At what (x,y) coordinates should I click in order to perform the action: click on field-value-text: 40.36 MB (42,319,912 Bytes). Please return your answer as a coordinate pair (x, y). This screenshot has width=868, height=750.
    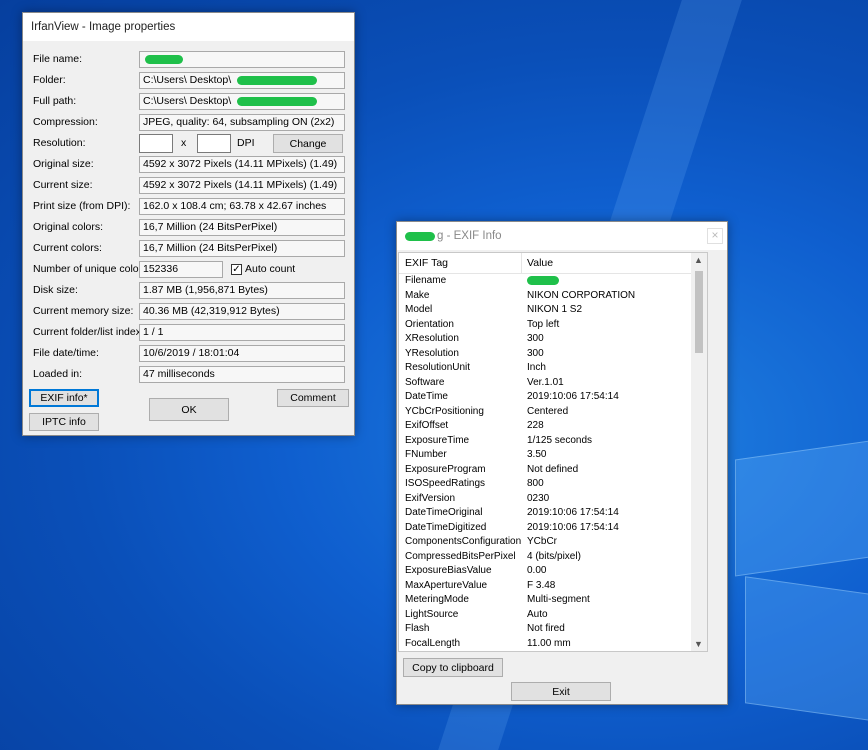
    Looking at the image, I should click on (211, 311).